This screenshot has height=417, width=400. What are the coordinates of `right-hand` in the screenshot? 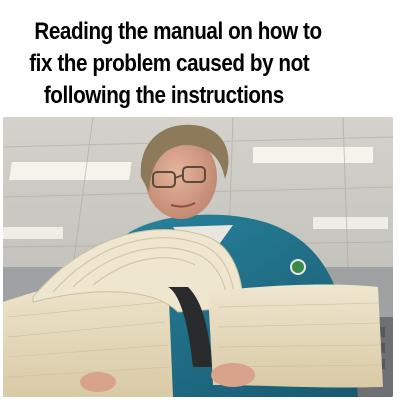 It's located at (233, 375).